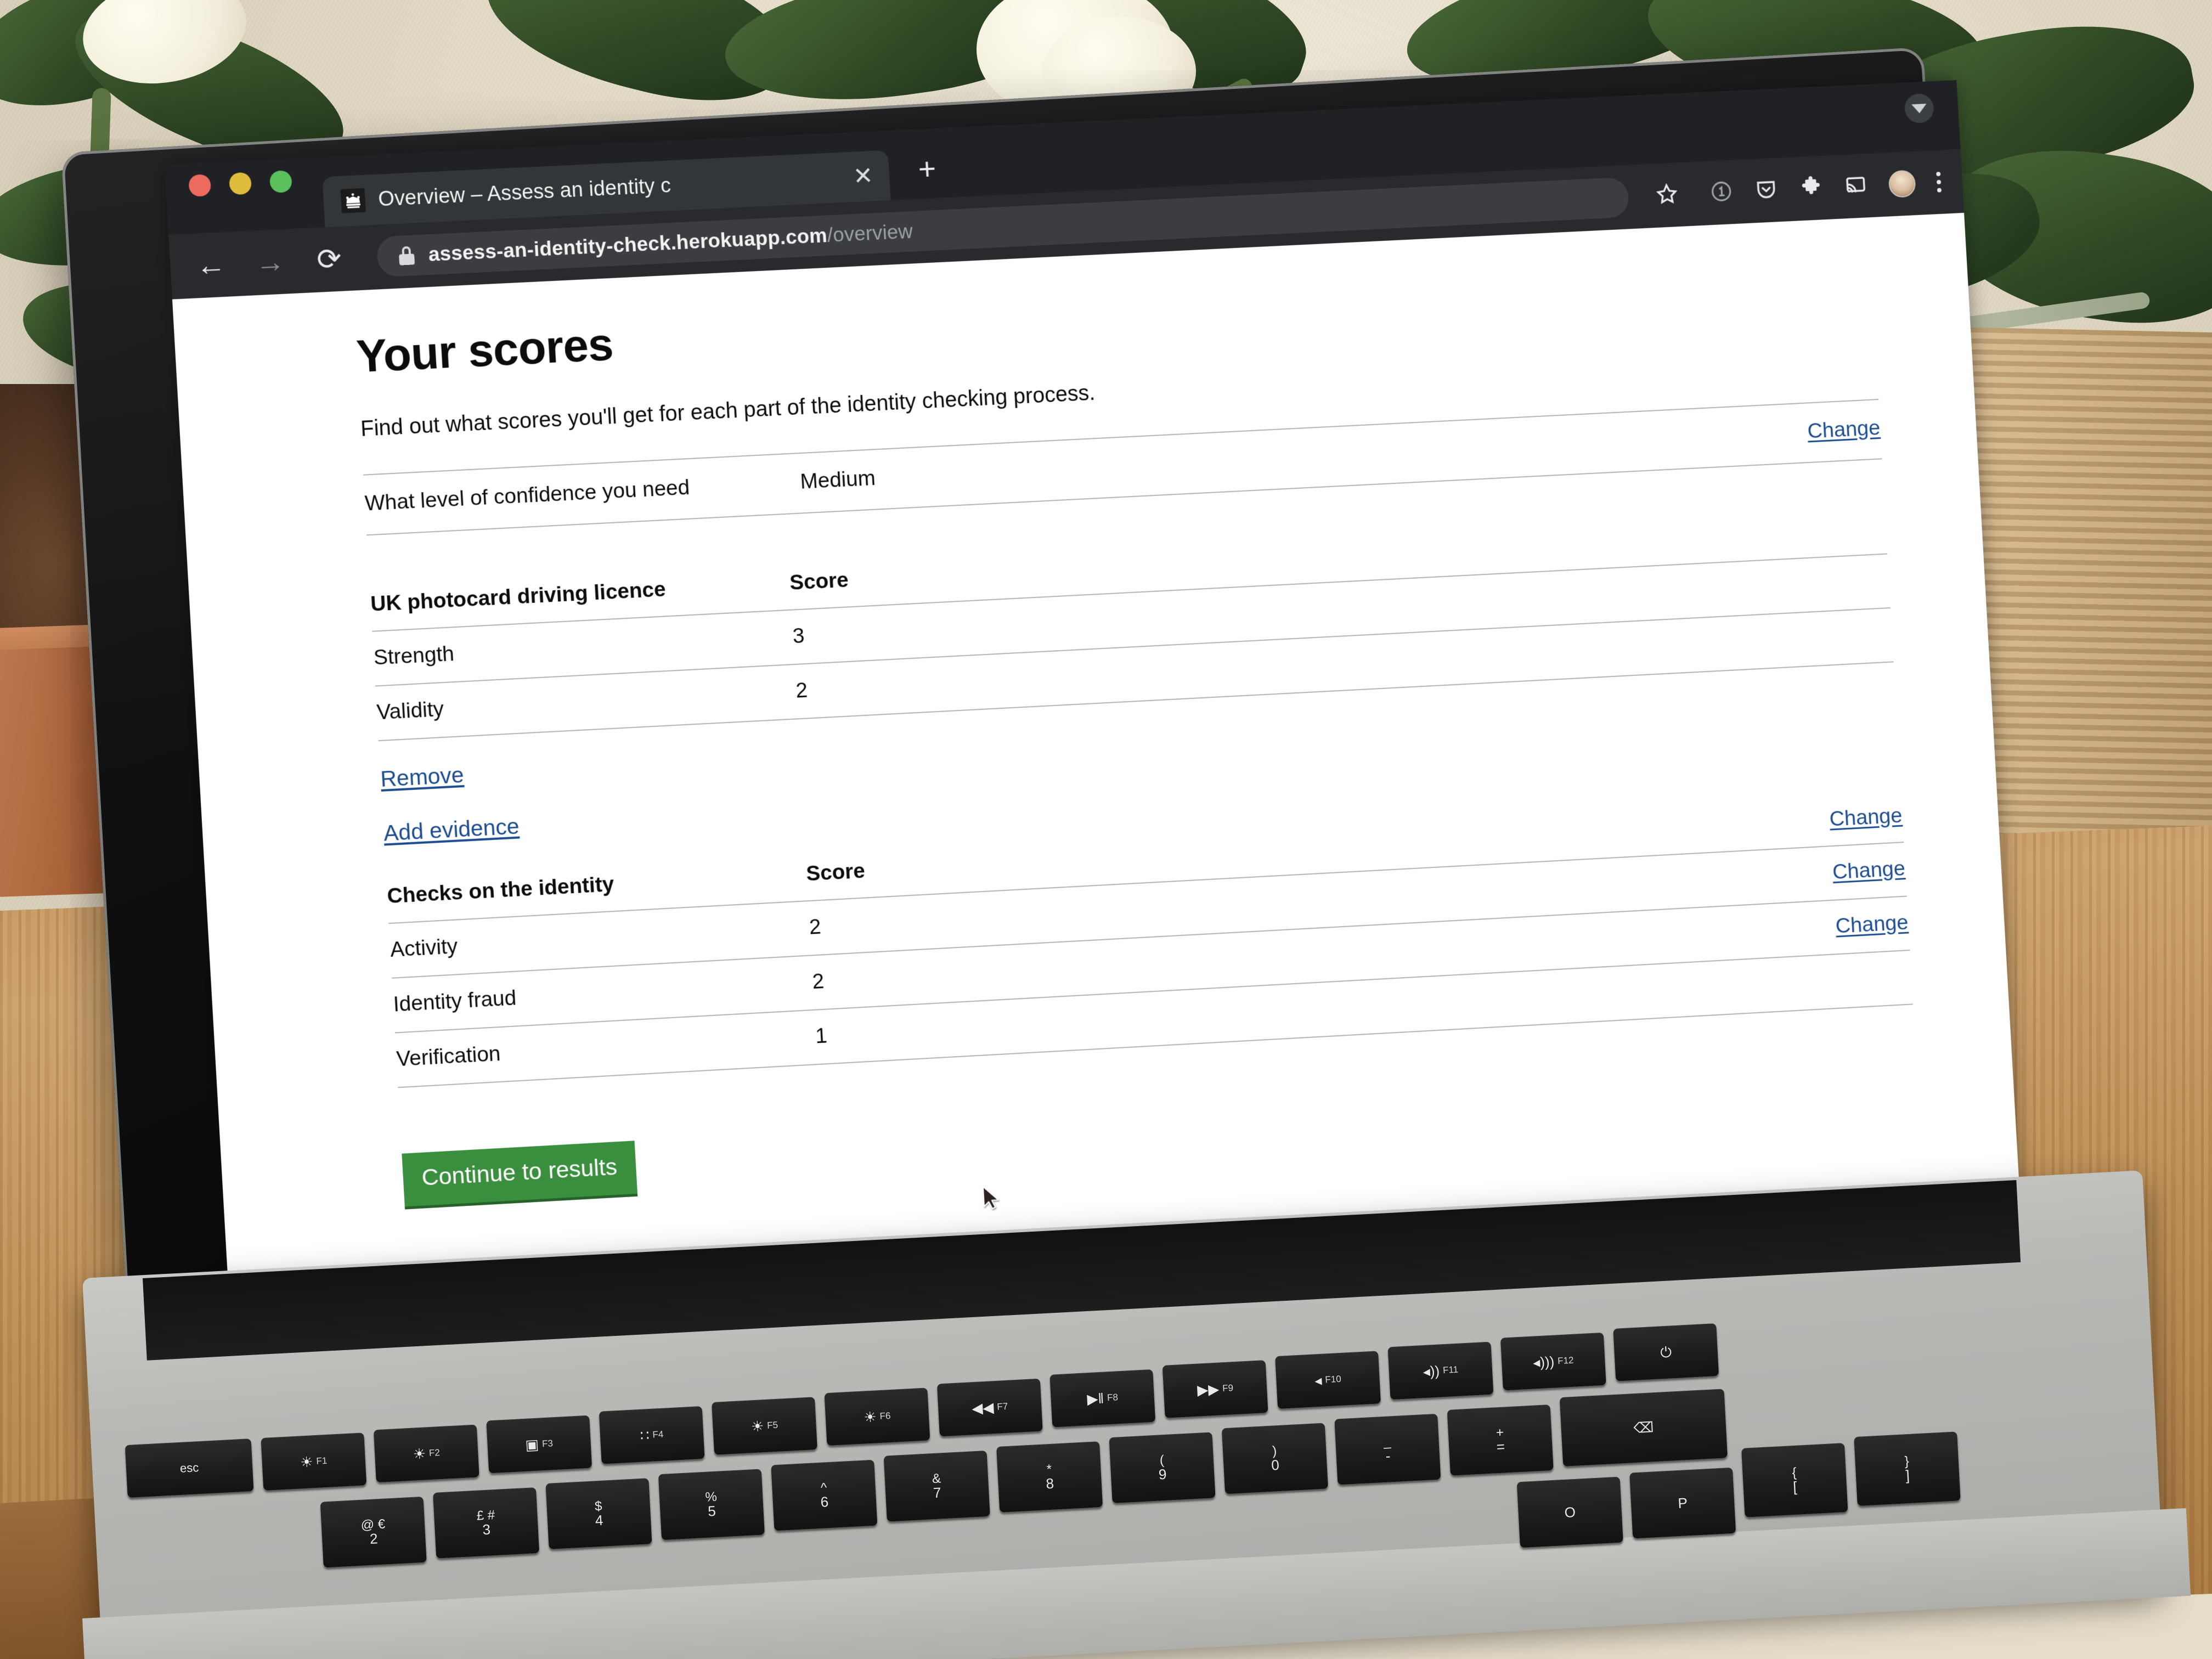 The height and width of the screenshot is (1659, 2212). What do you see at coordinates (485, 1515) in the screenshot?
I see `key-3-top: £ #` at bounding box center [485, 1515].